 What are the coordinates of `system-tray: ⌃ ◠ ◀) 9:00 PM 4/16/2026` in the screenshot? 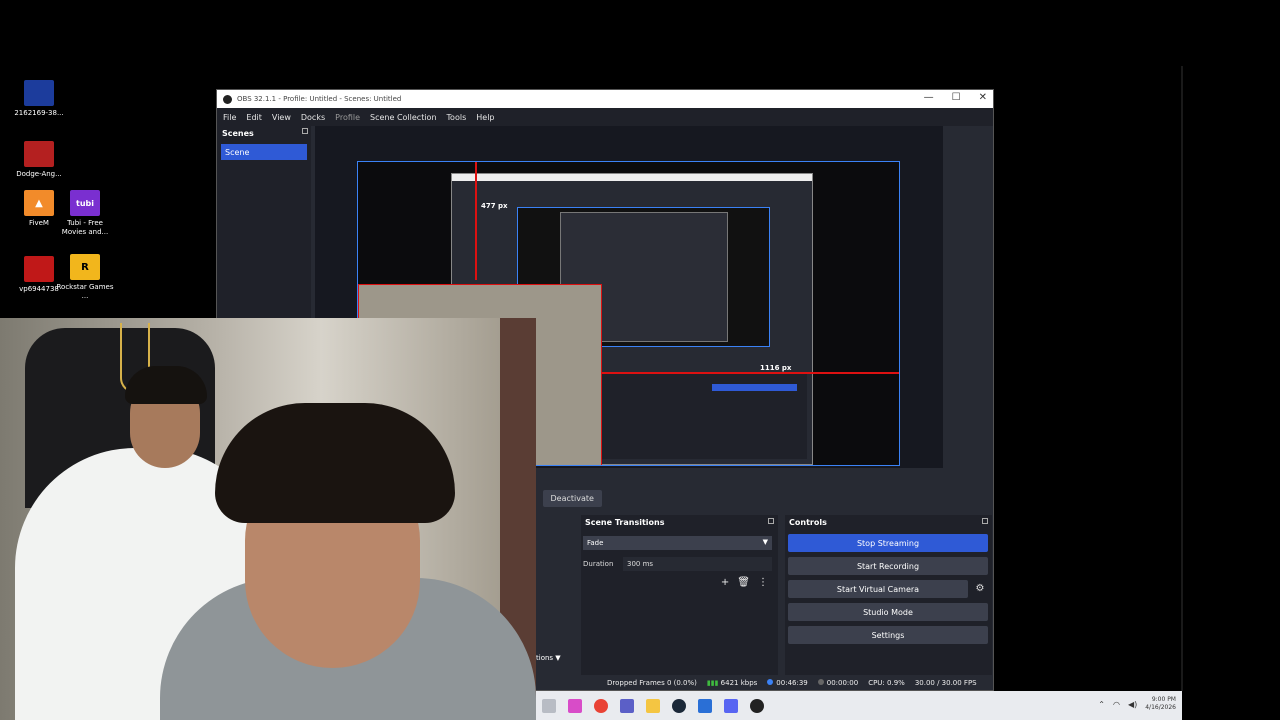 It's located at (1137, 704).